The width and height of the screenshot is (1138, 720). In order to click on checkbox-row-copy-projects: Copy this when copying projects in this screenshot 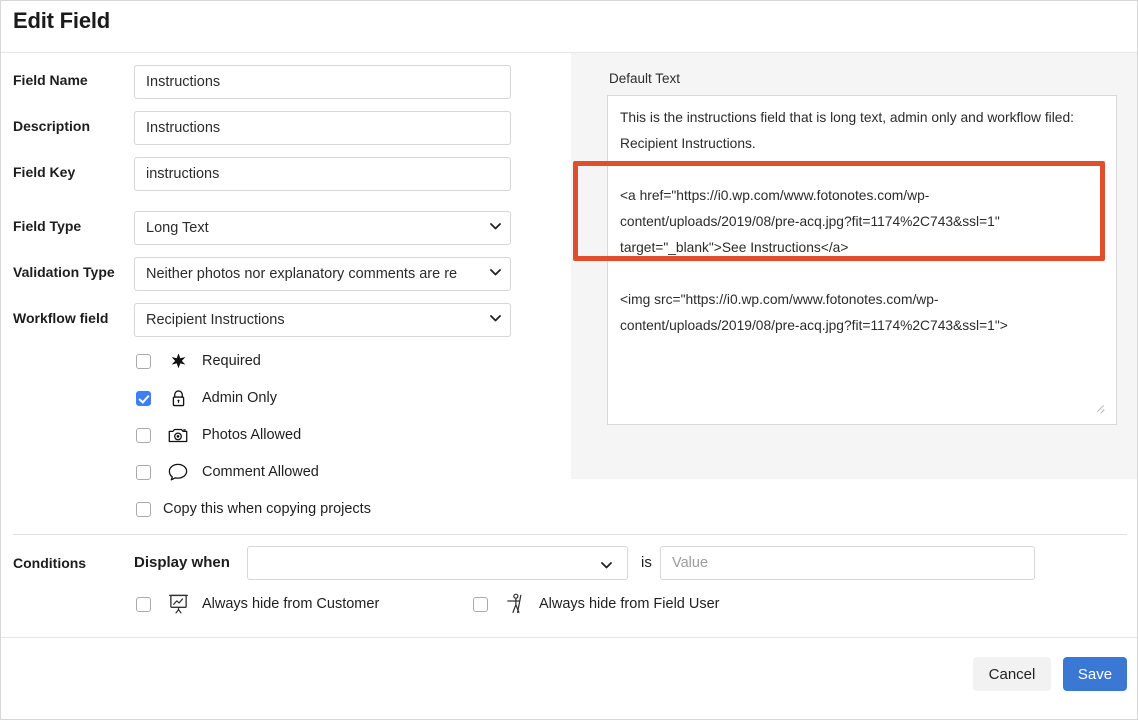, I will do `click(253, 509)`.